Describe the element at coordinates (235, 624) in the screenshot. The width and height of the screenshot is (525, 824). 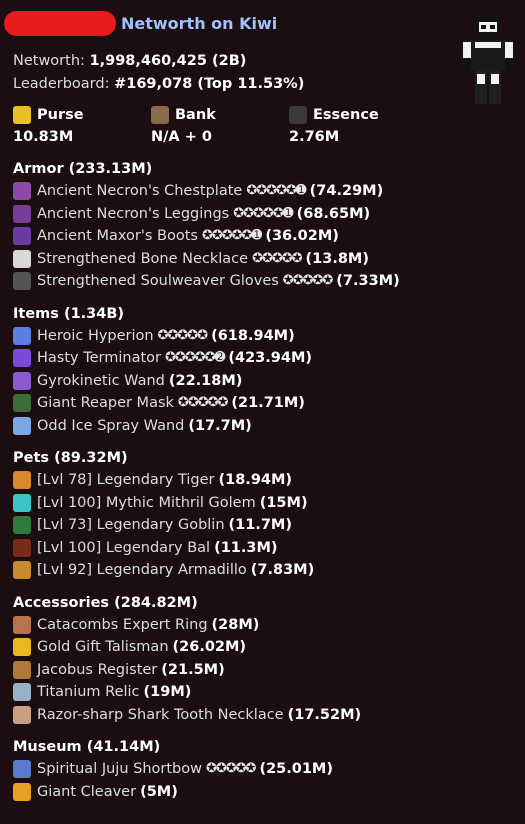
I see `item-value: (28M)` at that location.